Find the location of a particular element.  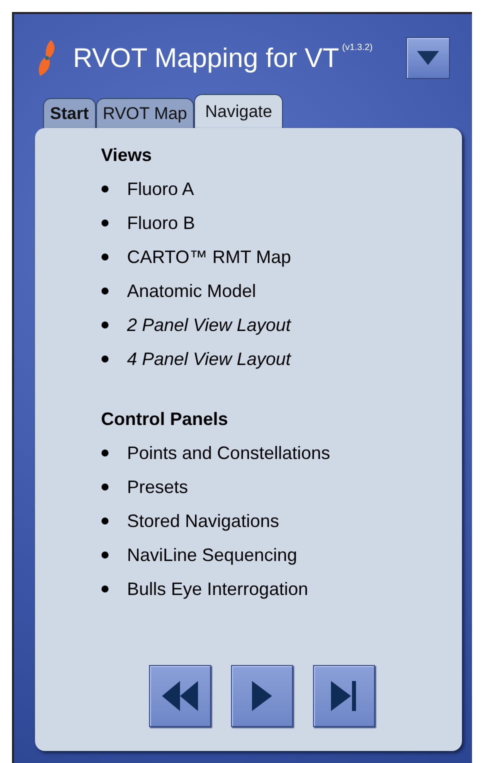

menu-link: 2 Panel View Layout is located at coordinates (209, 325).